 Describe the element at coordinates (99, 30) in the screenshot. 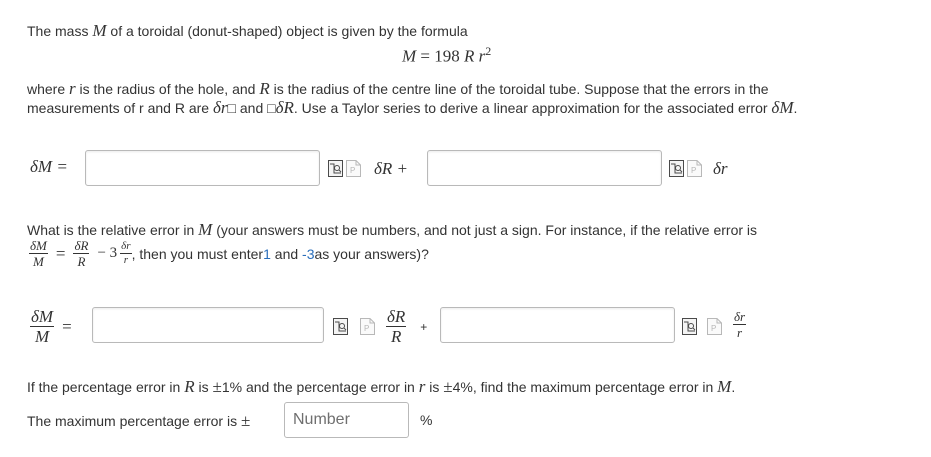

I see `var-M: M` at that location.